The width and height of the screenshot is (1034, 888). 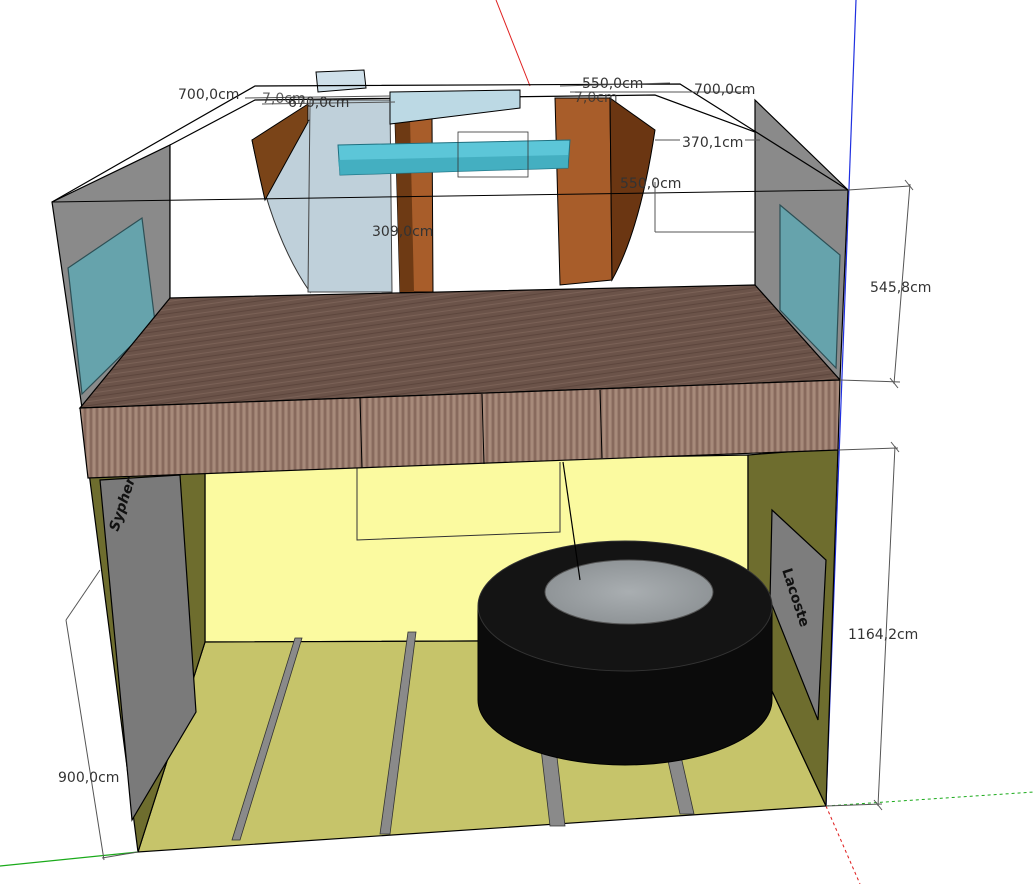 I want to click on dim-label-top-left: 700,0cm, so click(x=208, y=95).